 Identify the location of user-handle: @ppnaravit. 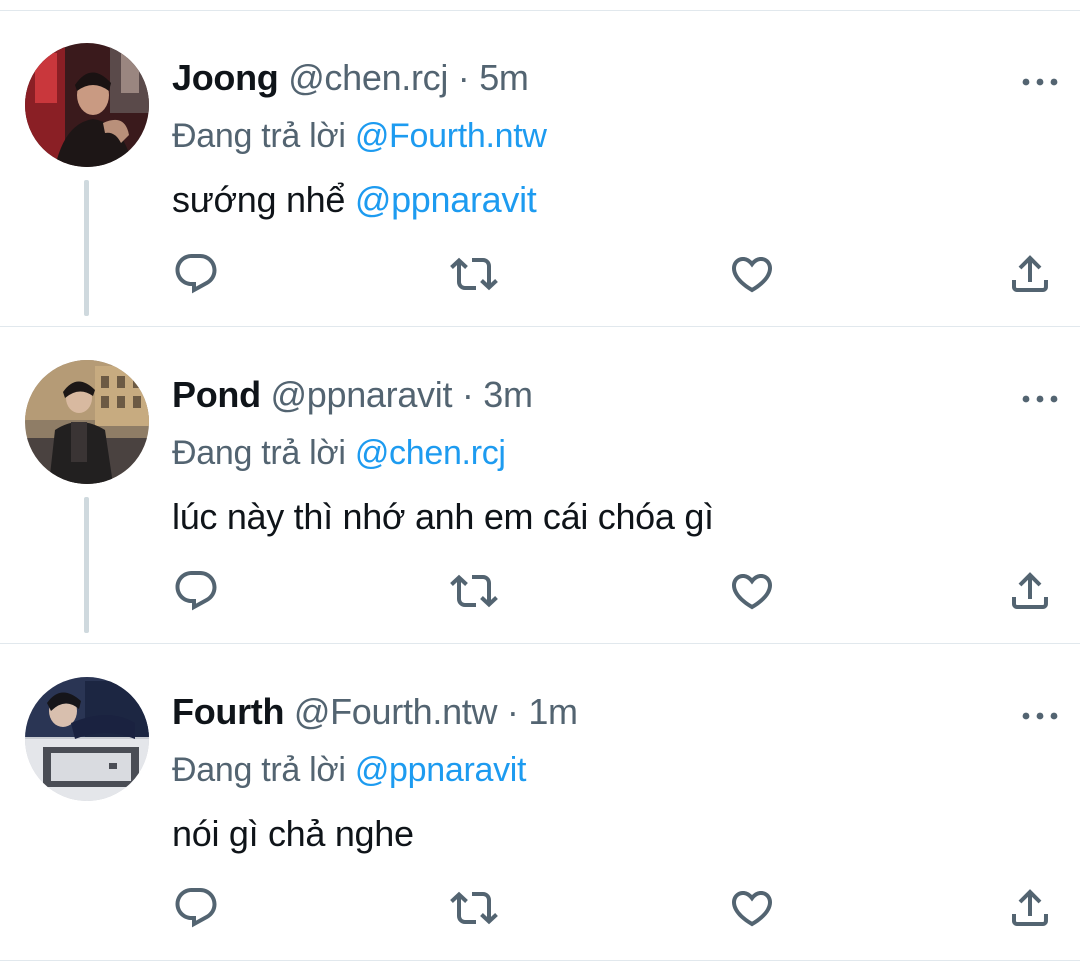
(362, 394).